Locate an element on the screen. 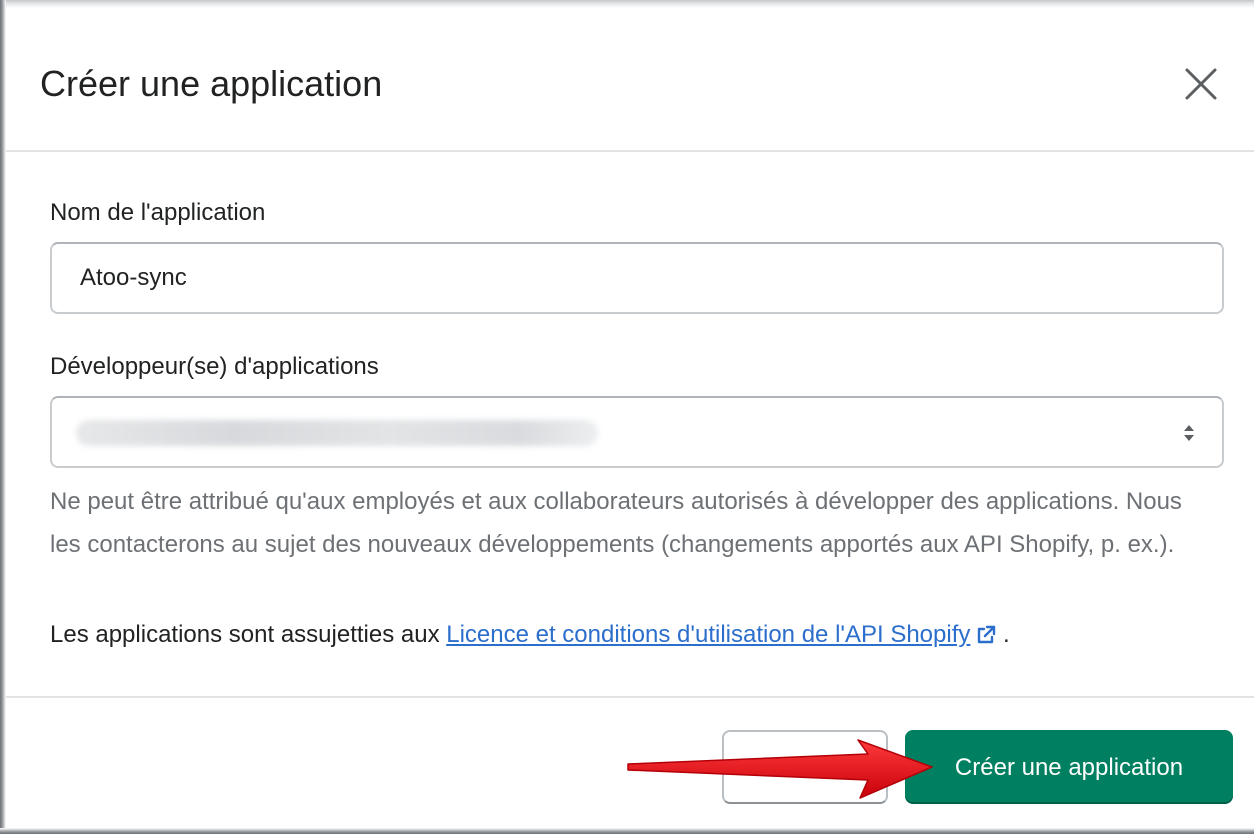 The image size is (1254, 836). close-icon is located at coordinates (1201, 84).